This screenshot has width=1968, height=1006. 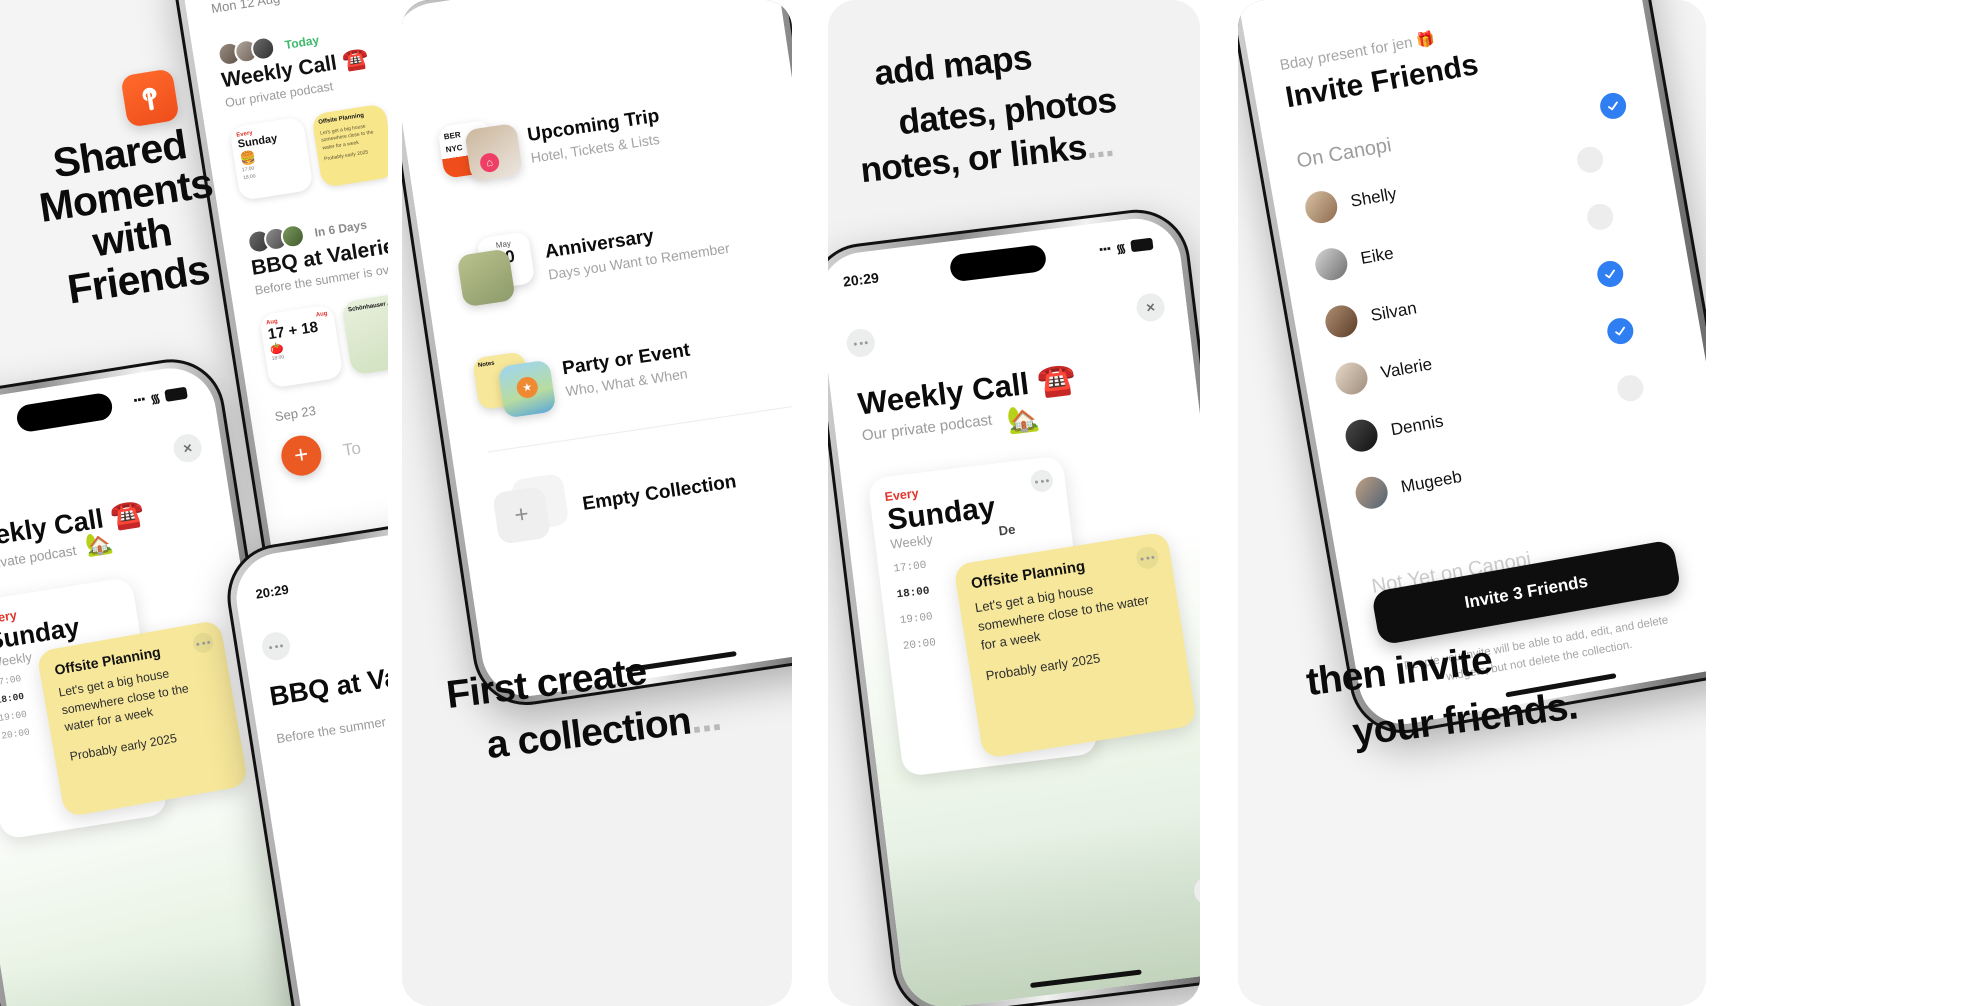 What do you see at coordinates (527, 389) in the screenshot?
I see `map-tile: ★` at bounding box center [527, 389].